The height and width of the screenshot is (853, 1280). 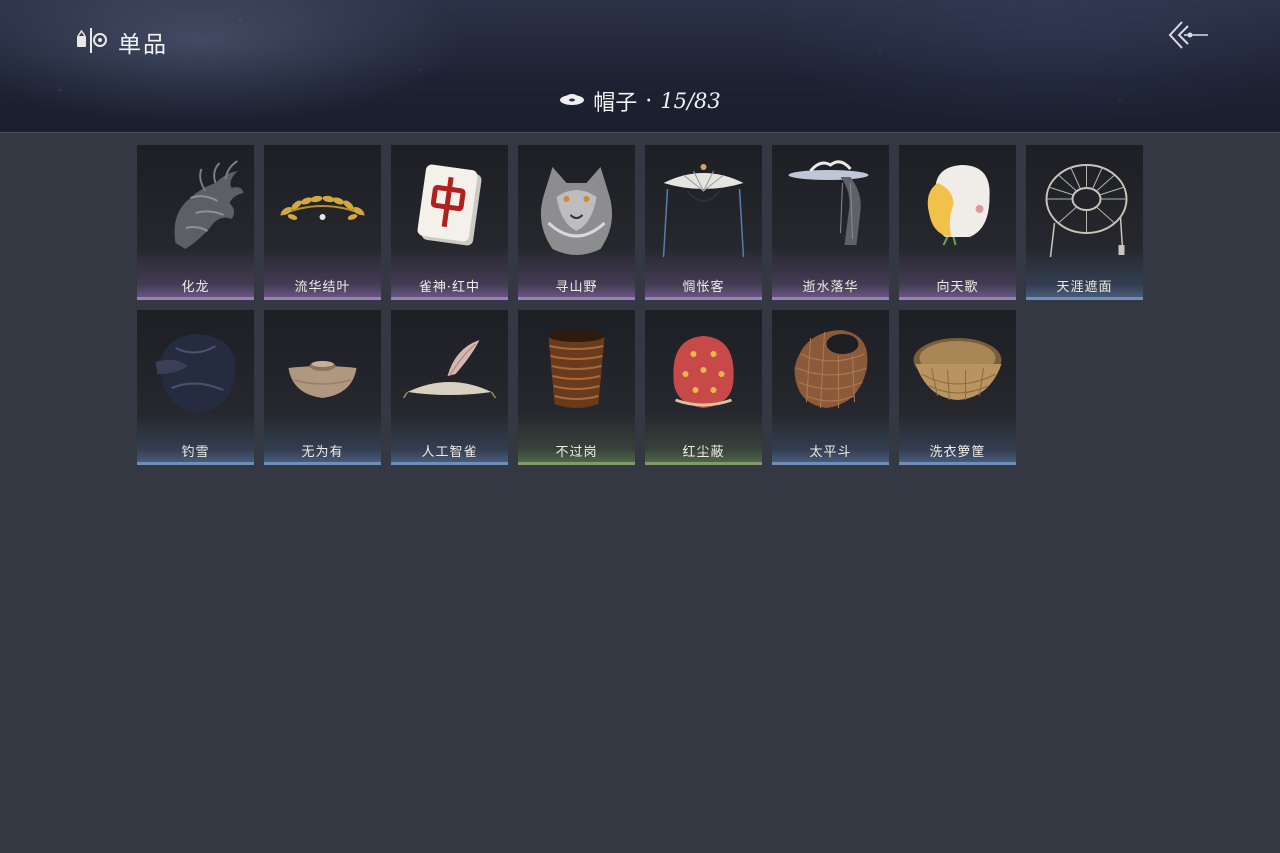 I want to click on item-name: 钓雪, so click(x=195, y=452).